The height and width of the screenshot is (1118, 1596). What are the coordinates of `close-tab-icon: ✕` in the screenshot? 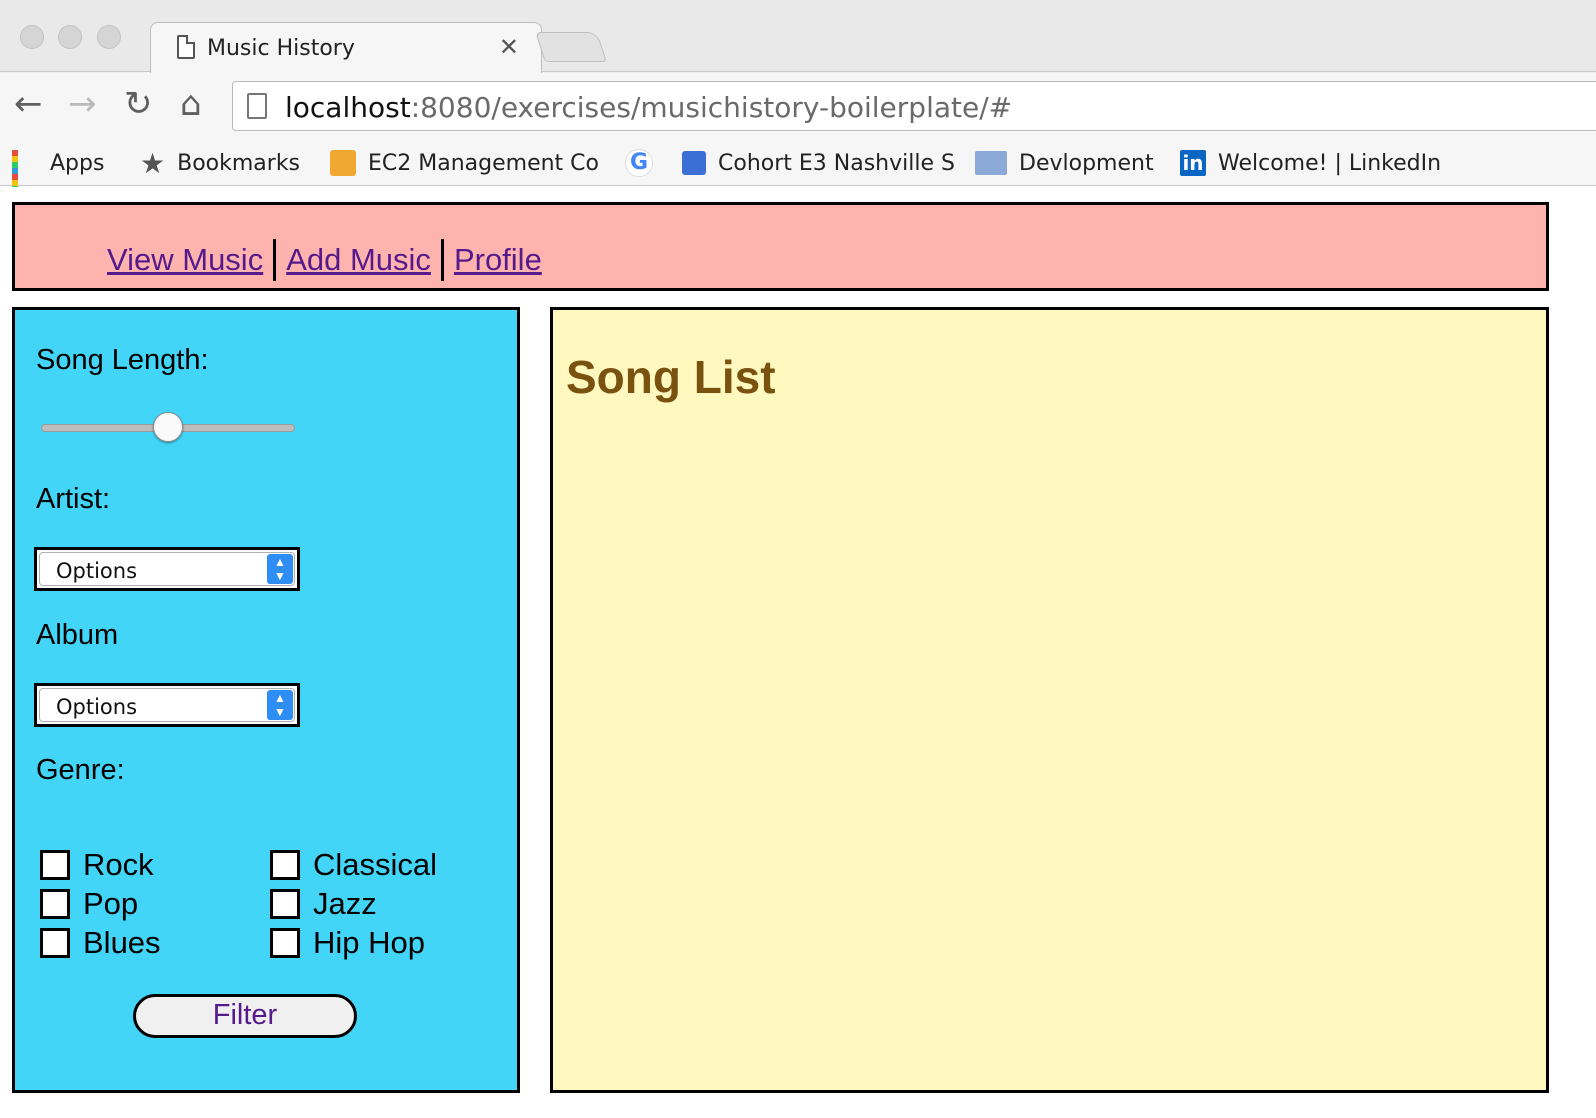 It's located at (509, 47).